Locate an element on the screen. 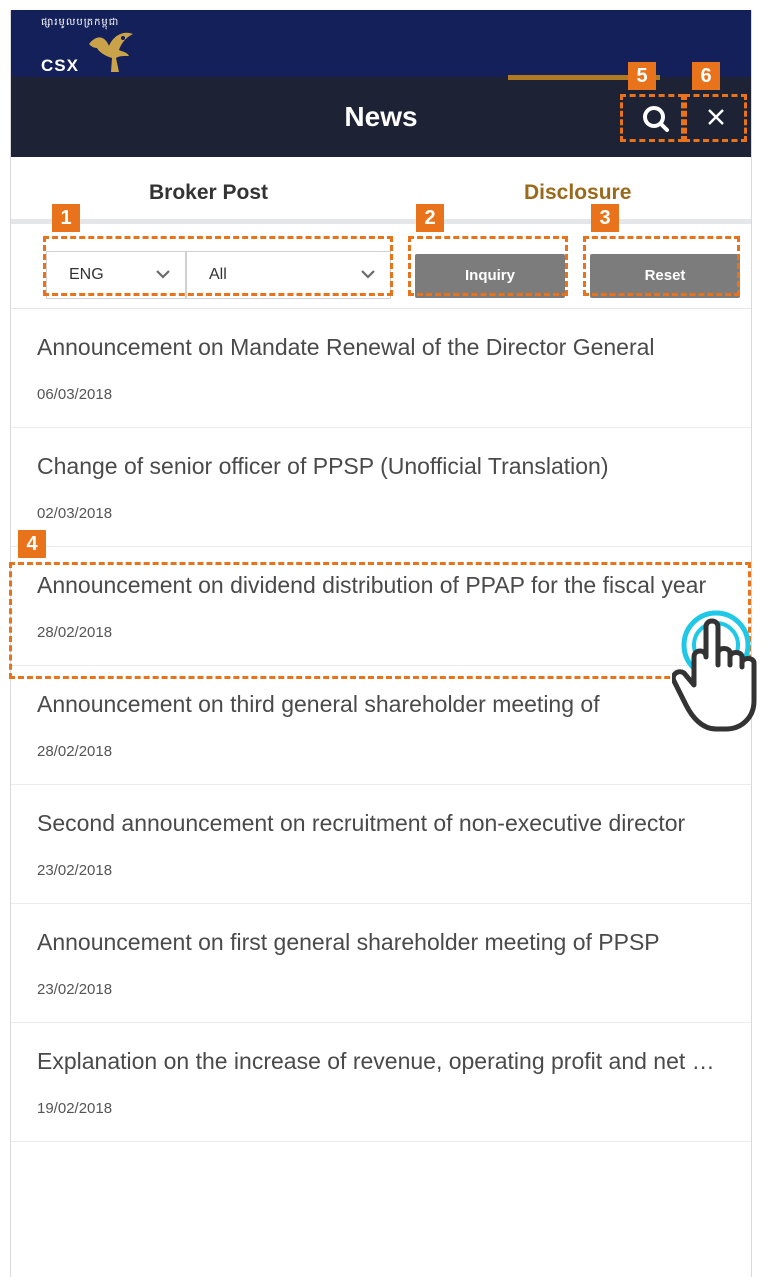 This screenshot has height=1277, width=770. callout-badge-5: 5 is located at coordinates (642, 76).